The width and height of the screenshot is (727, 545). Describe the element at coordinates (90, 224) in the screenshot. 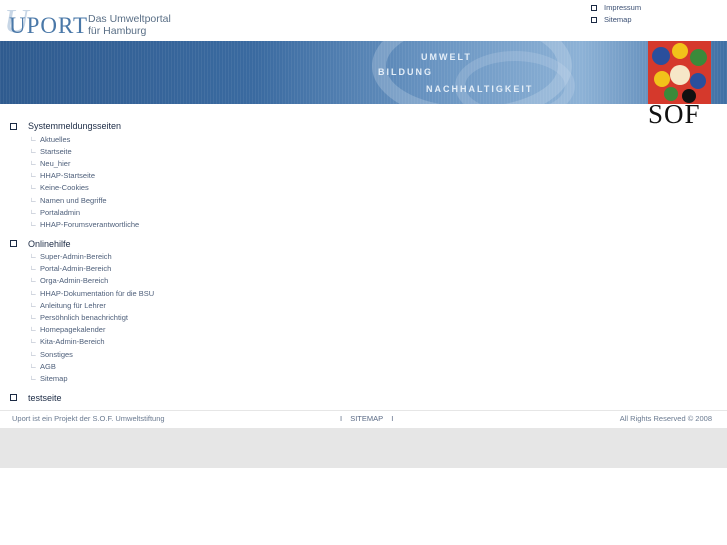

I see `sub-link-label: HHAP-Forumsverantwortliche` at that location.